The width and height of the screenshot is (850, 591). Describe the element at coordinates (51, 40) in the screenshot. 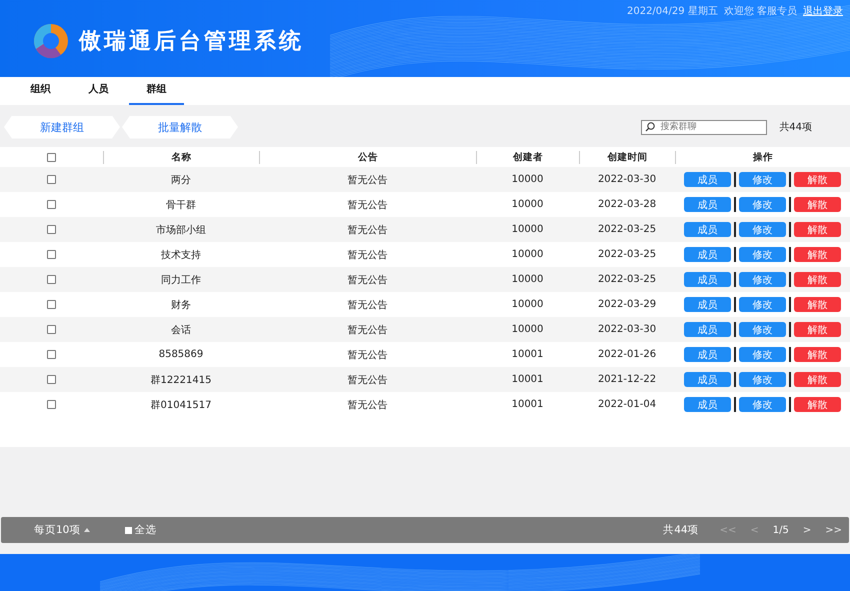

I see `logo-icon` at that location.